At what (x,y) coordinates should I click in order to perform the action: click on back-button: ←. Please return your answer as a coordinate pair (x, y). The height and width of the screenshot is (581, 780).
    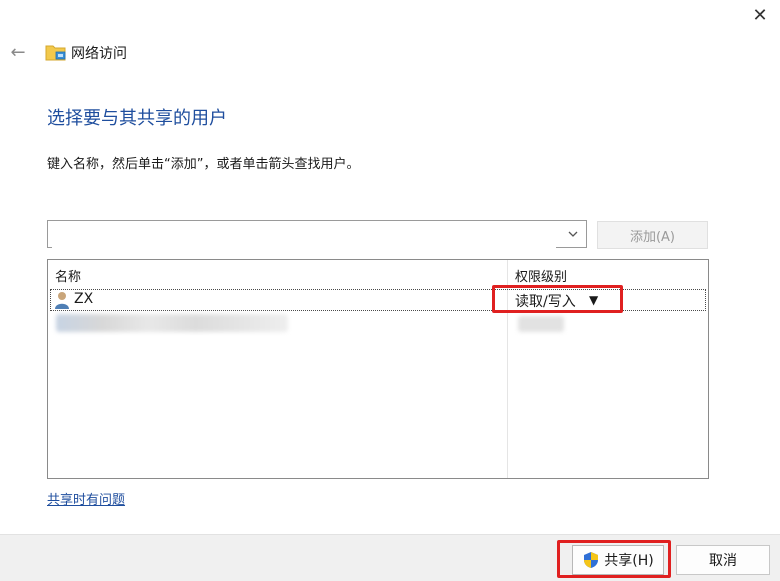
    Looking at the image, I should click on (18, 52).